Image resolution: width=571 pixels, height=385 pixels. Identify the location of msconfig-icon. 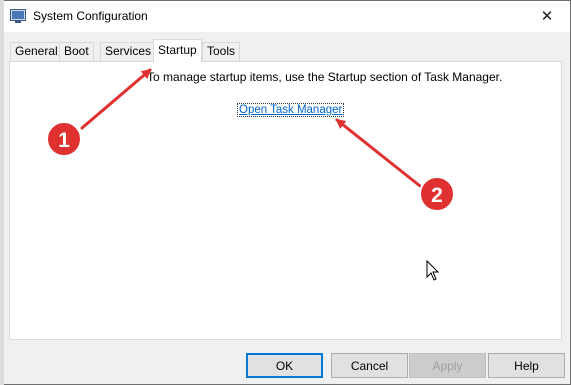
(18, 16).